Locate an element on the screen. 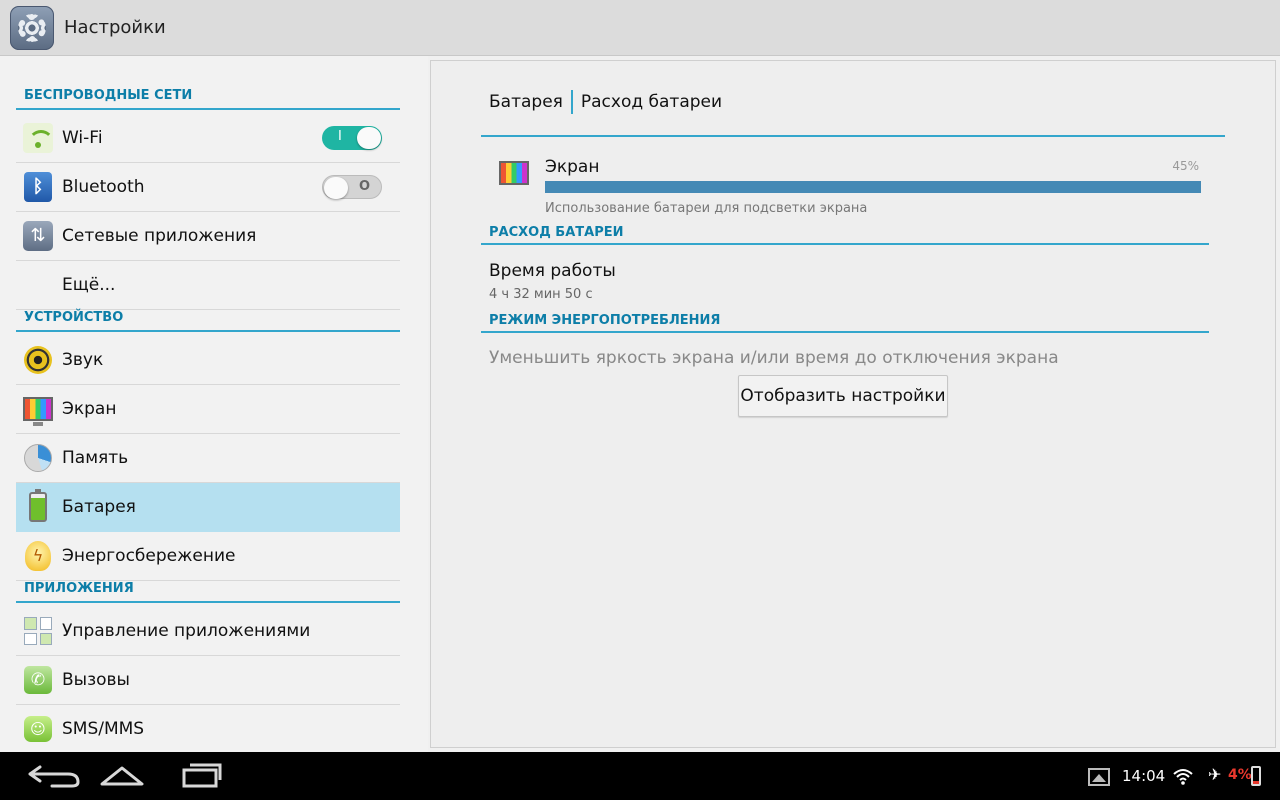 The width and height of the screenshot is (1280, 800). bluetooth-icon: ᛒ is located at coordinates (38, 187).